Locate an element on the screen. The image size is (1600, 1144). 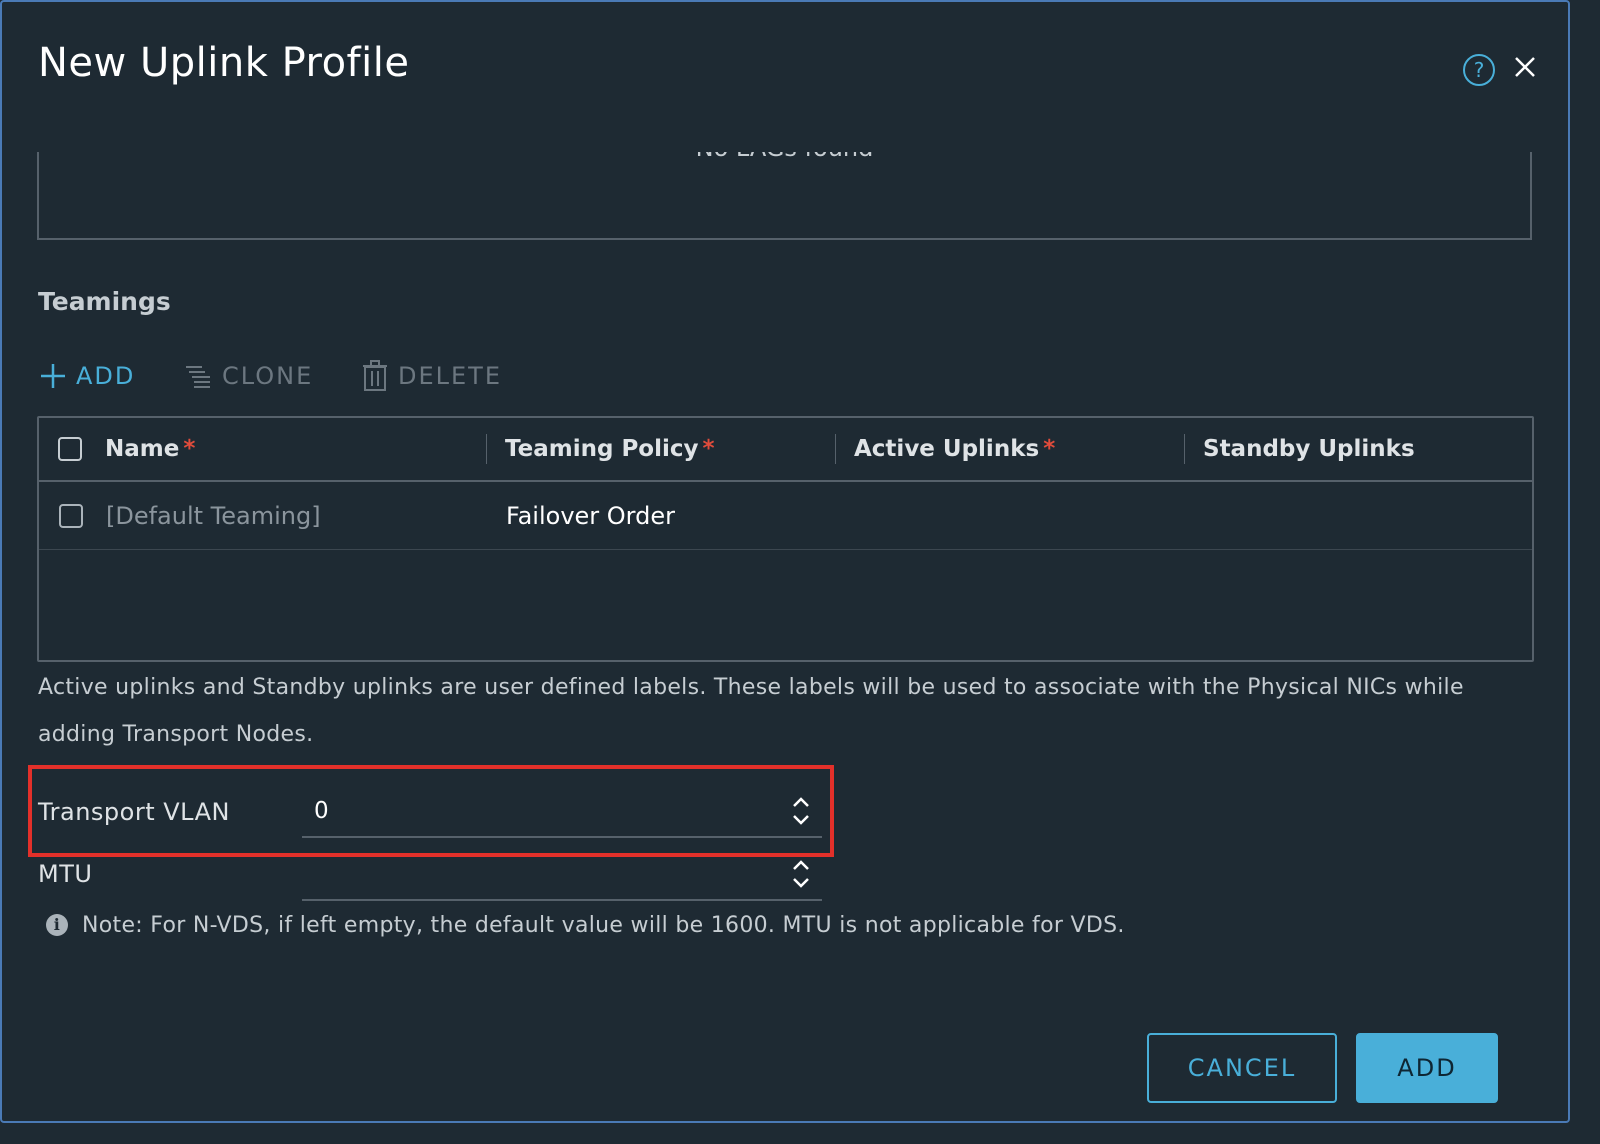
mtu-label: MTU is located at coordinates (65, 874).